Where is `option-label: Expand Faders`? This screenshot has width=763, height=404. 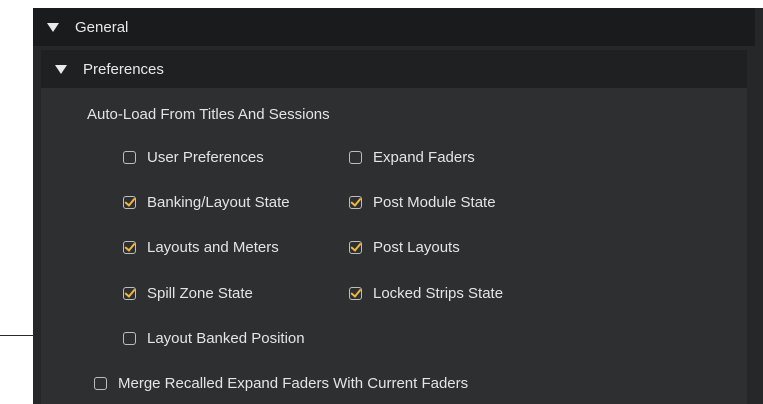 option-label: Expand Faders is located at coordinates (424, 157).